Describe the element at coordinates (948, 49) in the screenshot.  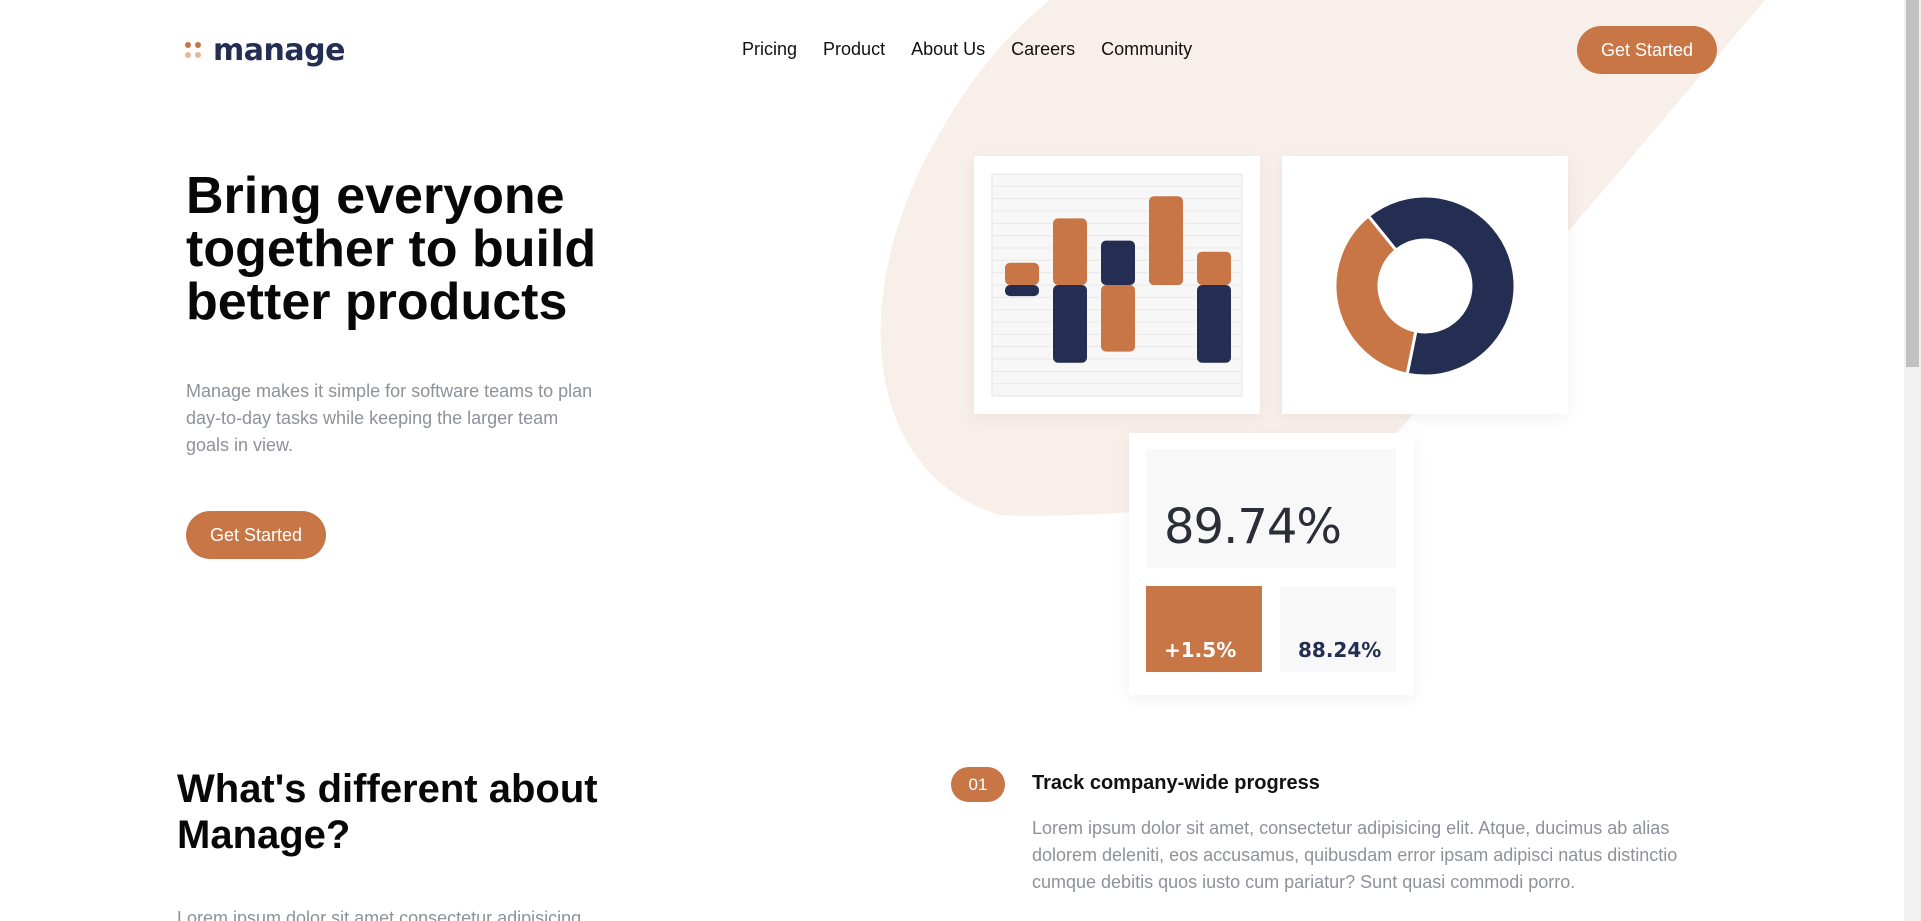
I see `nav-item-about-us: About Us` at that location.